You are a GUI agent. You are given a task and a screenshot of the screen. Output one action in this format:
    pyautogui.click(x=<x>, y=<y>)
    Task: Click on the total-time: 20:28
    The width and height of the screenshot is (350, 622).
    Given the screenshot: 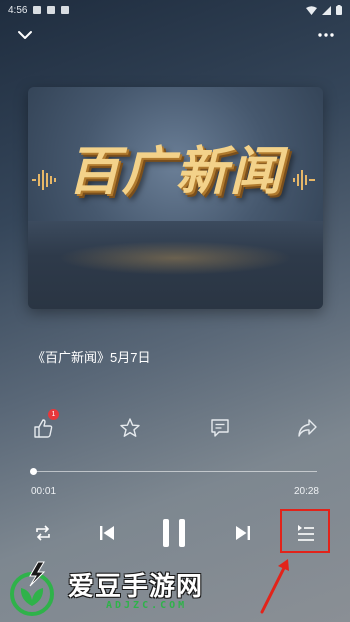 What is the action you would take?
    pyautogui.click(x=306, y=491)
    